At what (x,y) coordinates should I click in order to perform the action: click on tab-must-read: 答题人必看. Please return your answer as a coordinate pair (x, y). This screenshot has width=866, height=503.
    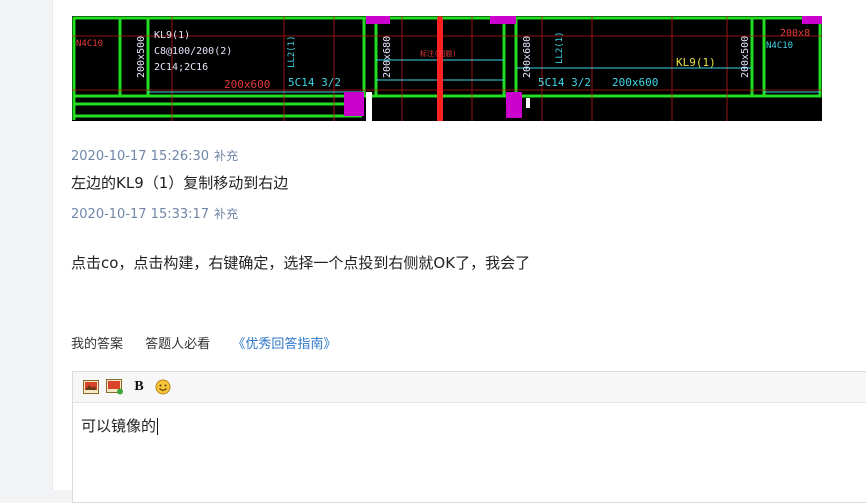
    Looking at the image, I should click on (177, 344).